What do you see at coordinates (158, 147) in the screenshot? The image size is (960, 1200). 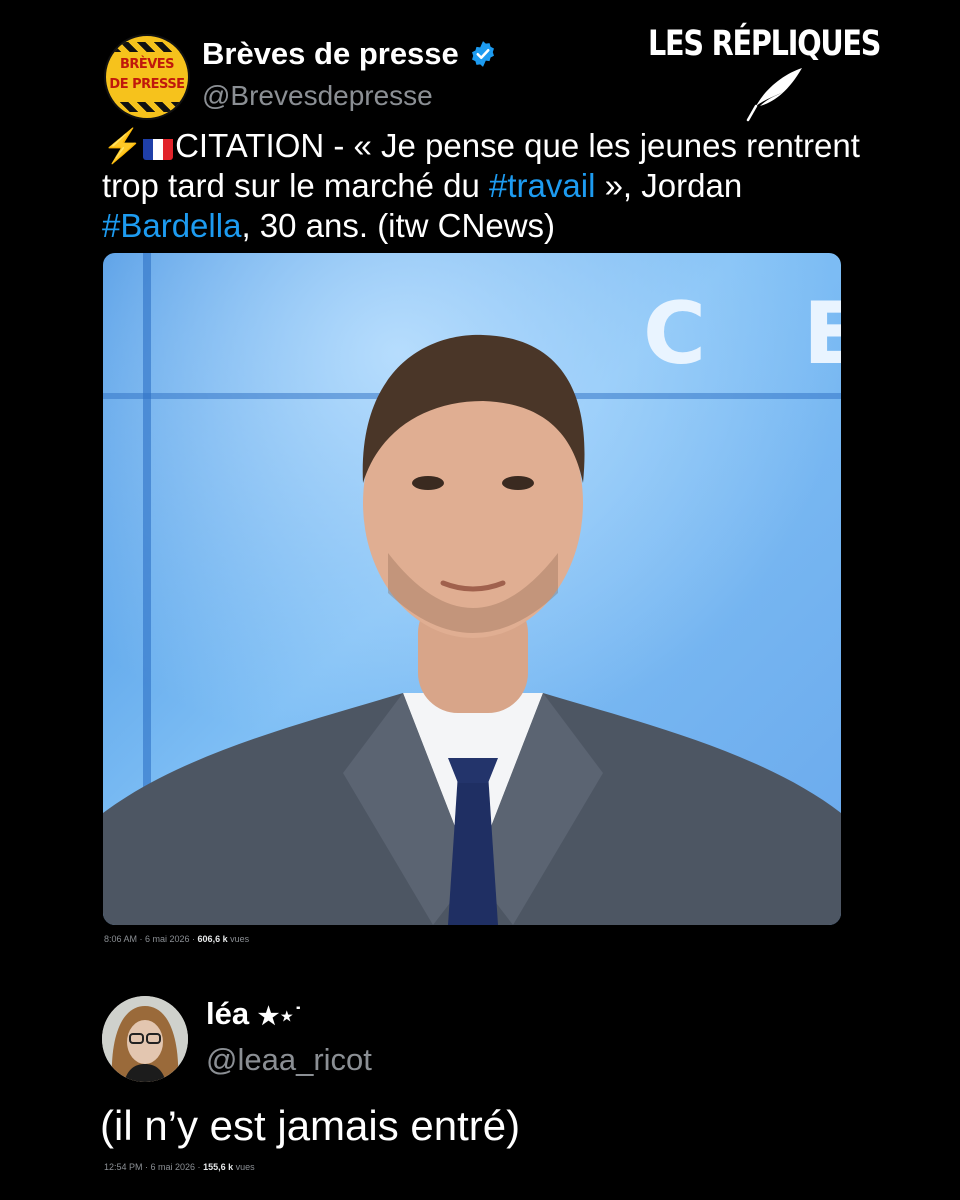 I see `france-flag-icon` at bounding box center [158, 147].